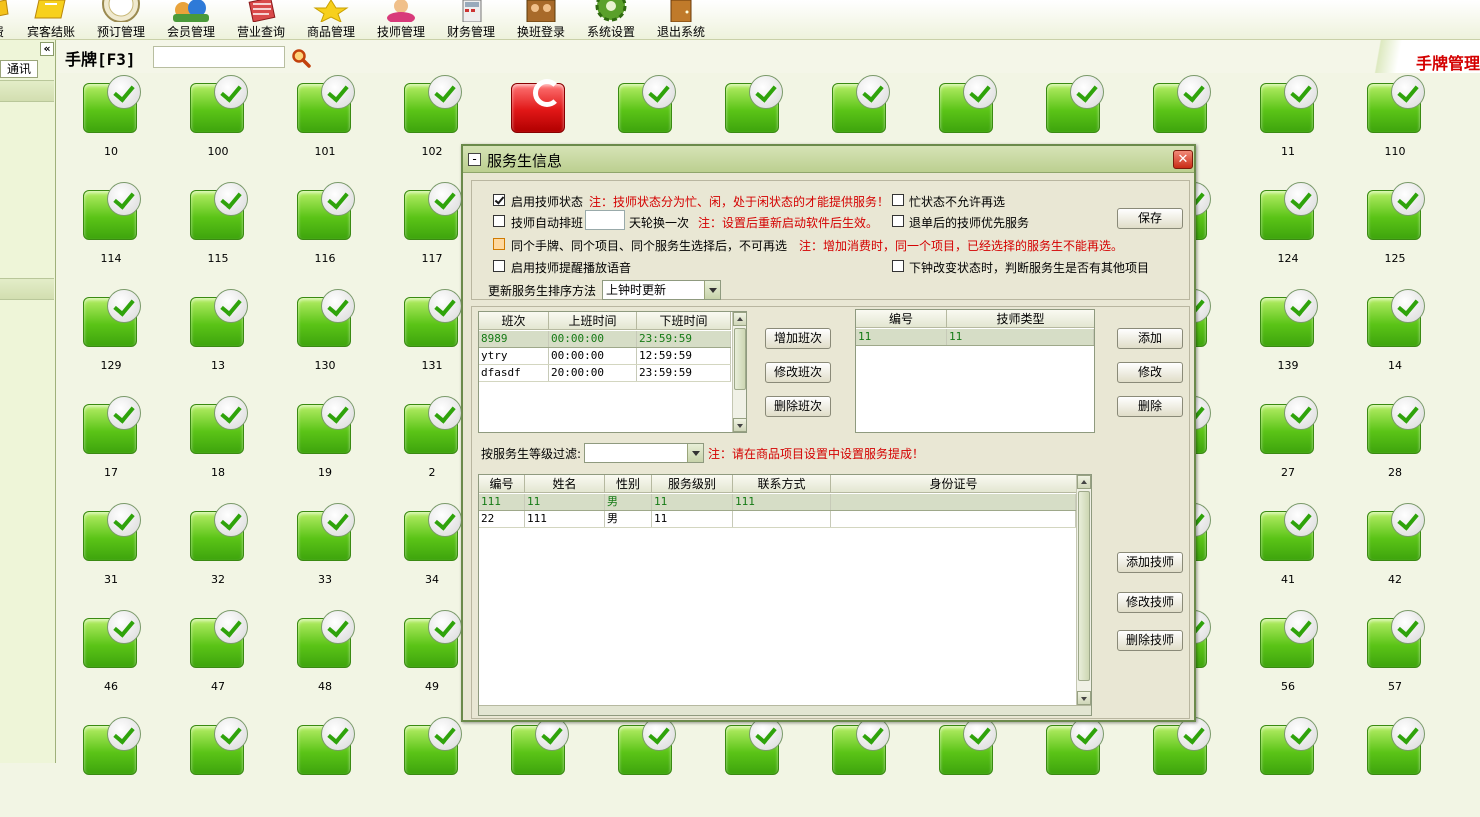 The width and height of the screenshot is (1480, 817). What do you see at coordinates (605, 373) in the screenshot?
I see `table-row: dfasdf 20:00:00 23:59:59` at bounding box center [605, 373].